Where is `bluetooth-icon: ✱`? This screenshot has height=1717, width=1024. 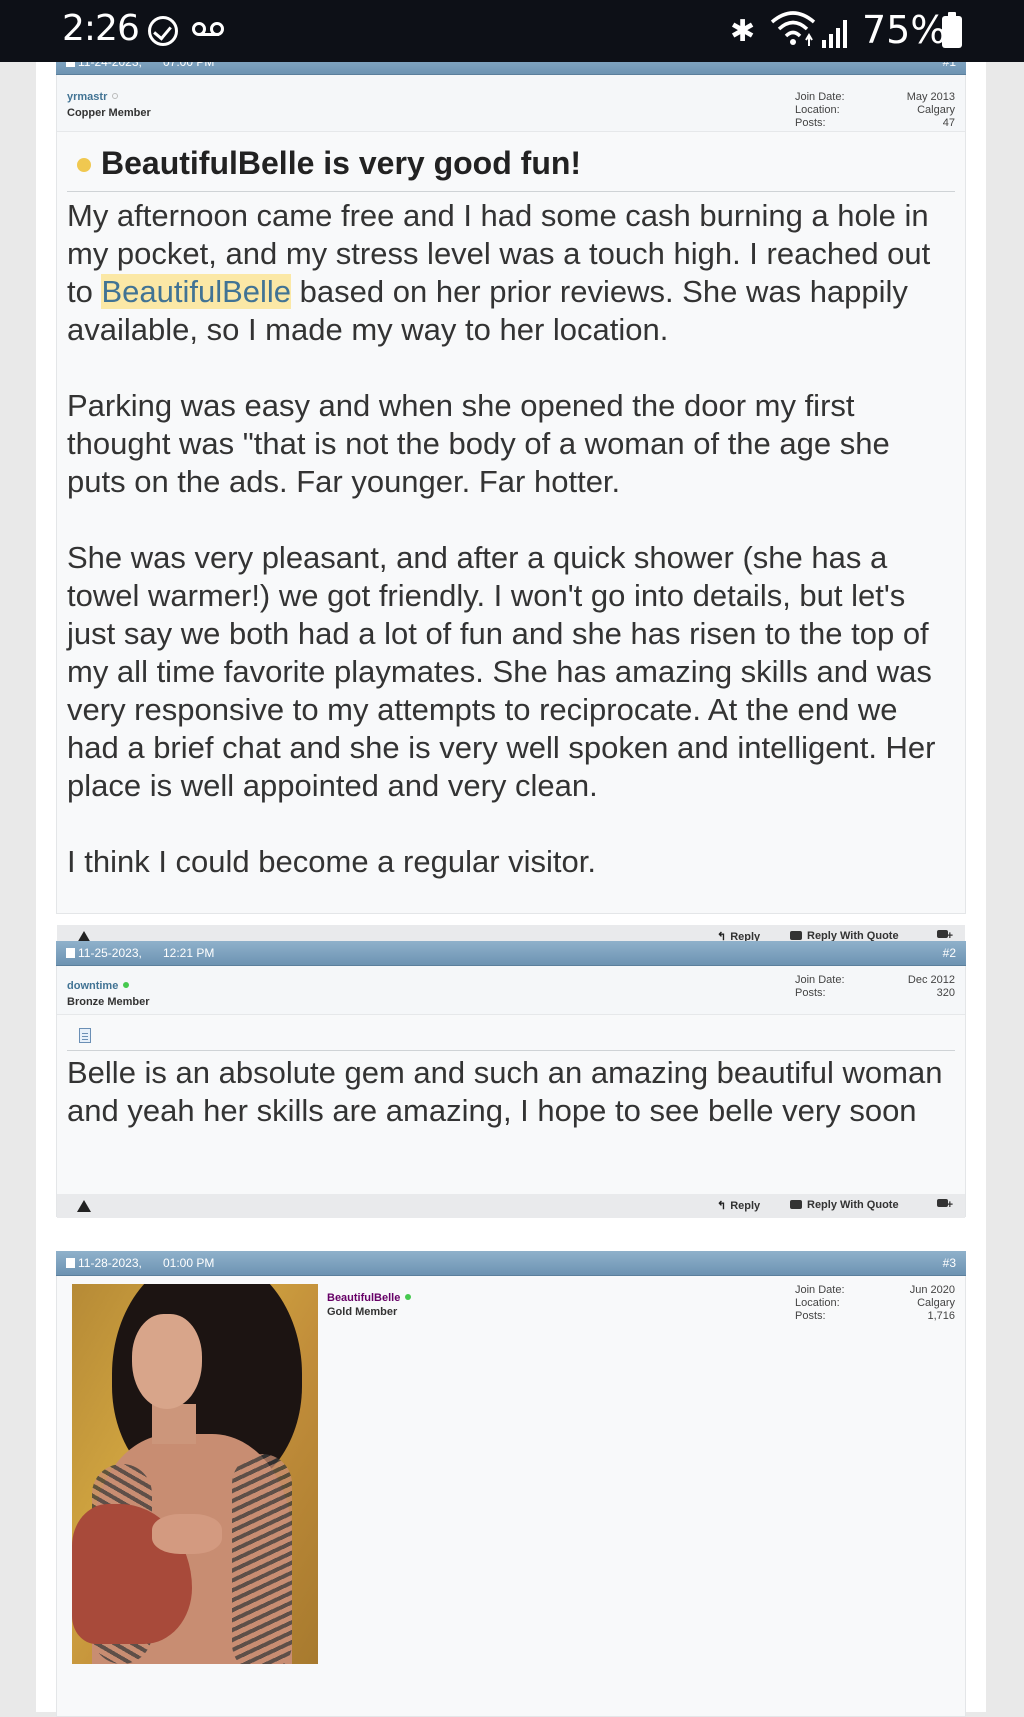 bluetooth-icon: ✱ is located at coordinates (743, 31).